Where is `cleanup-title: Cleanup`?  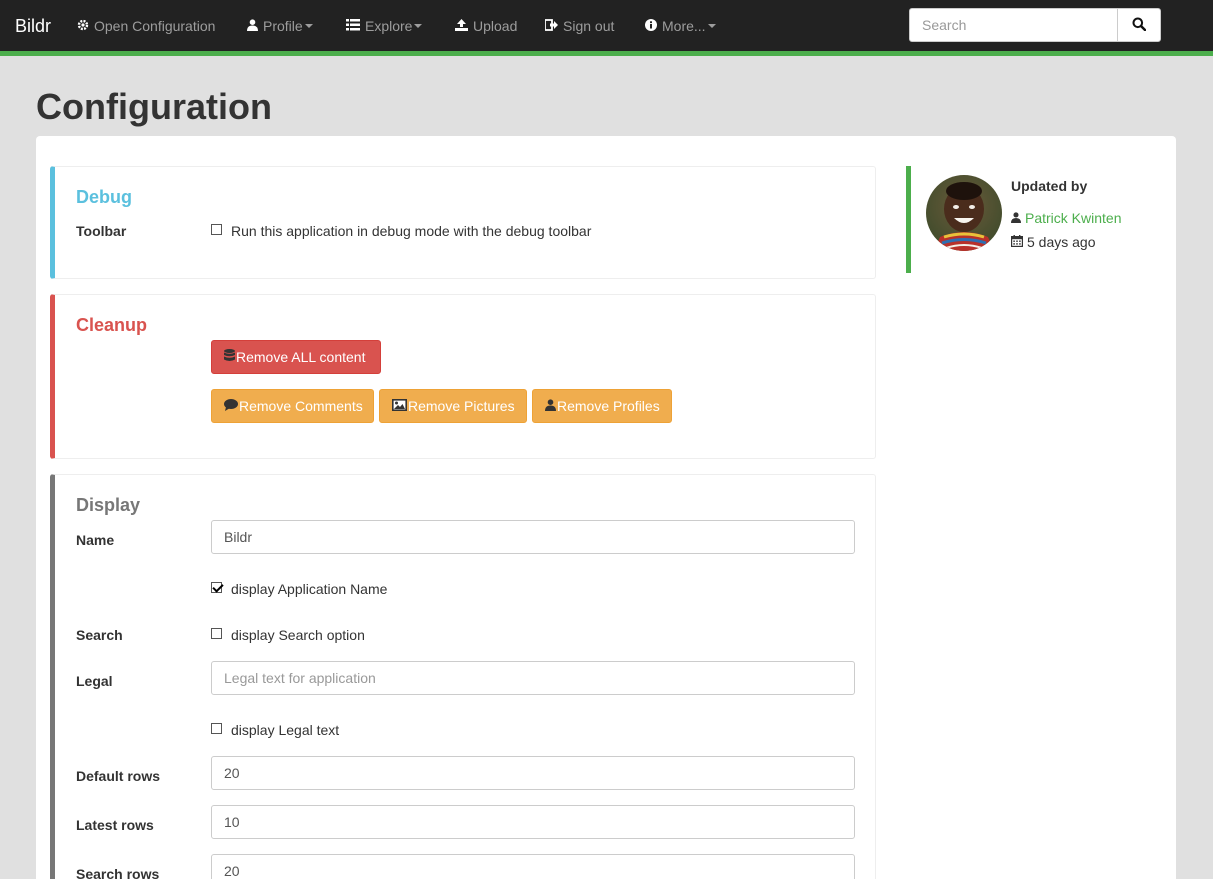
cleanup-title: Cleanup is located at coordinates (112, 325).